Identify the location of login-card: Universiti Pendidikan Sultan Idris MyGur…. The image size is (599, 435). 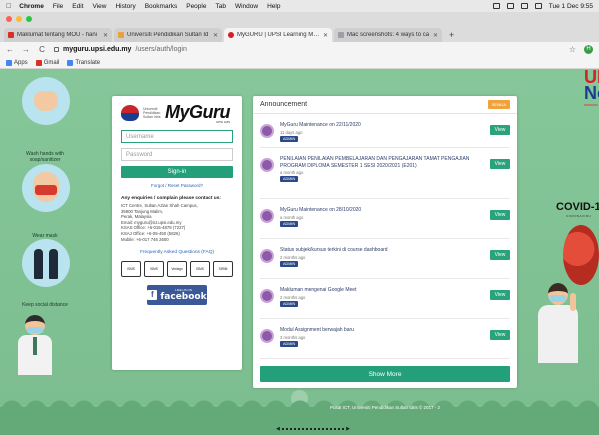
(177, 233).